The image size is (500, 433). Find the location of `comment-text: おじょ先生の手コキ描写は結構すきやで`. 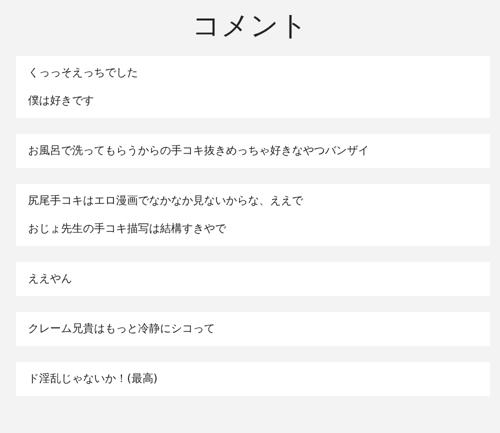

comment-text: おじょ先生の手コキ描写は結構すきやで is located at coordinates (128, 229).